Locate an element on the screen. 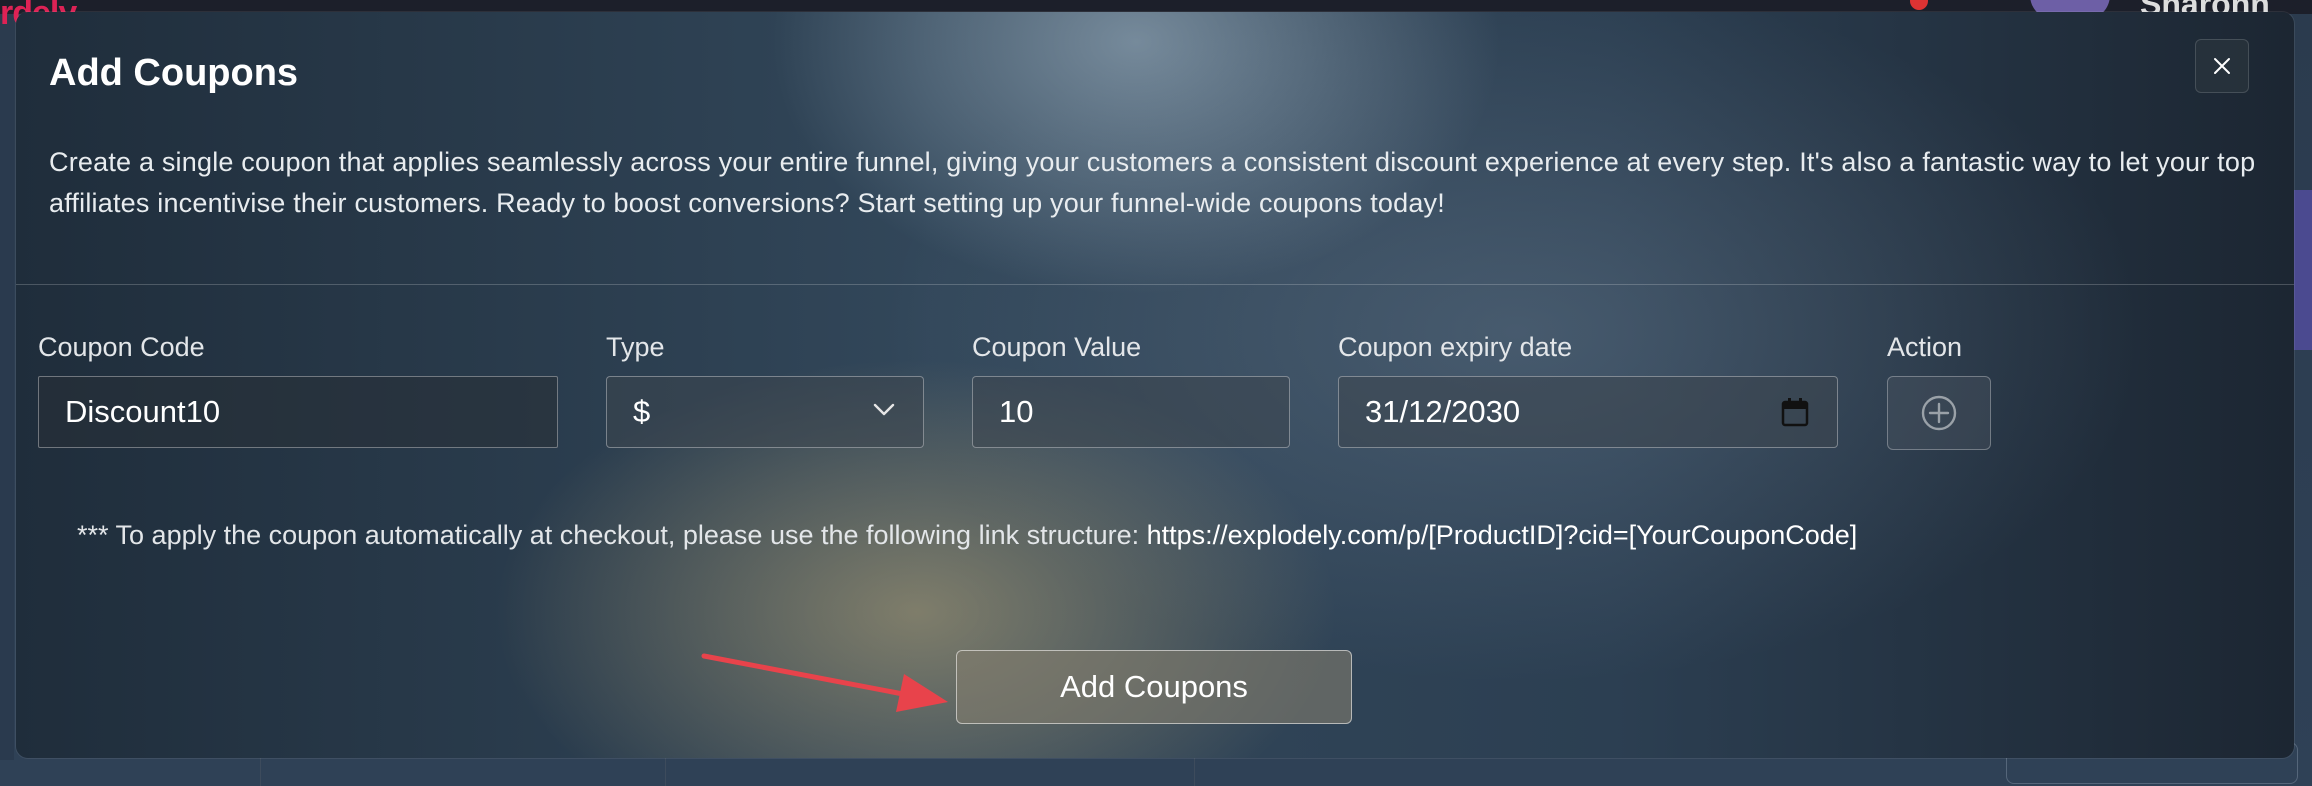 The width and height of the screenshot is (2312, 786). add-circle-icon is located at coordinates (1939, 413).